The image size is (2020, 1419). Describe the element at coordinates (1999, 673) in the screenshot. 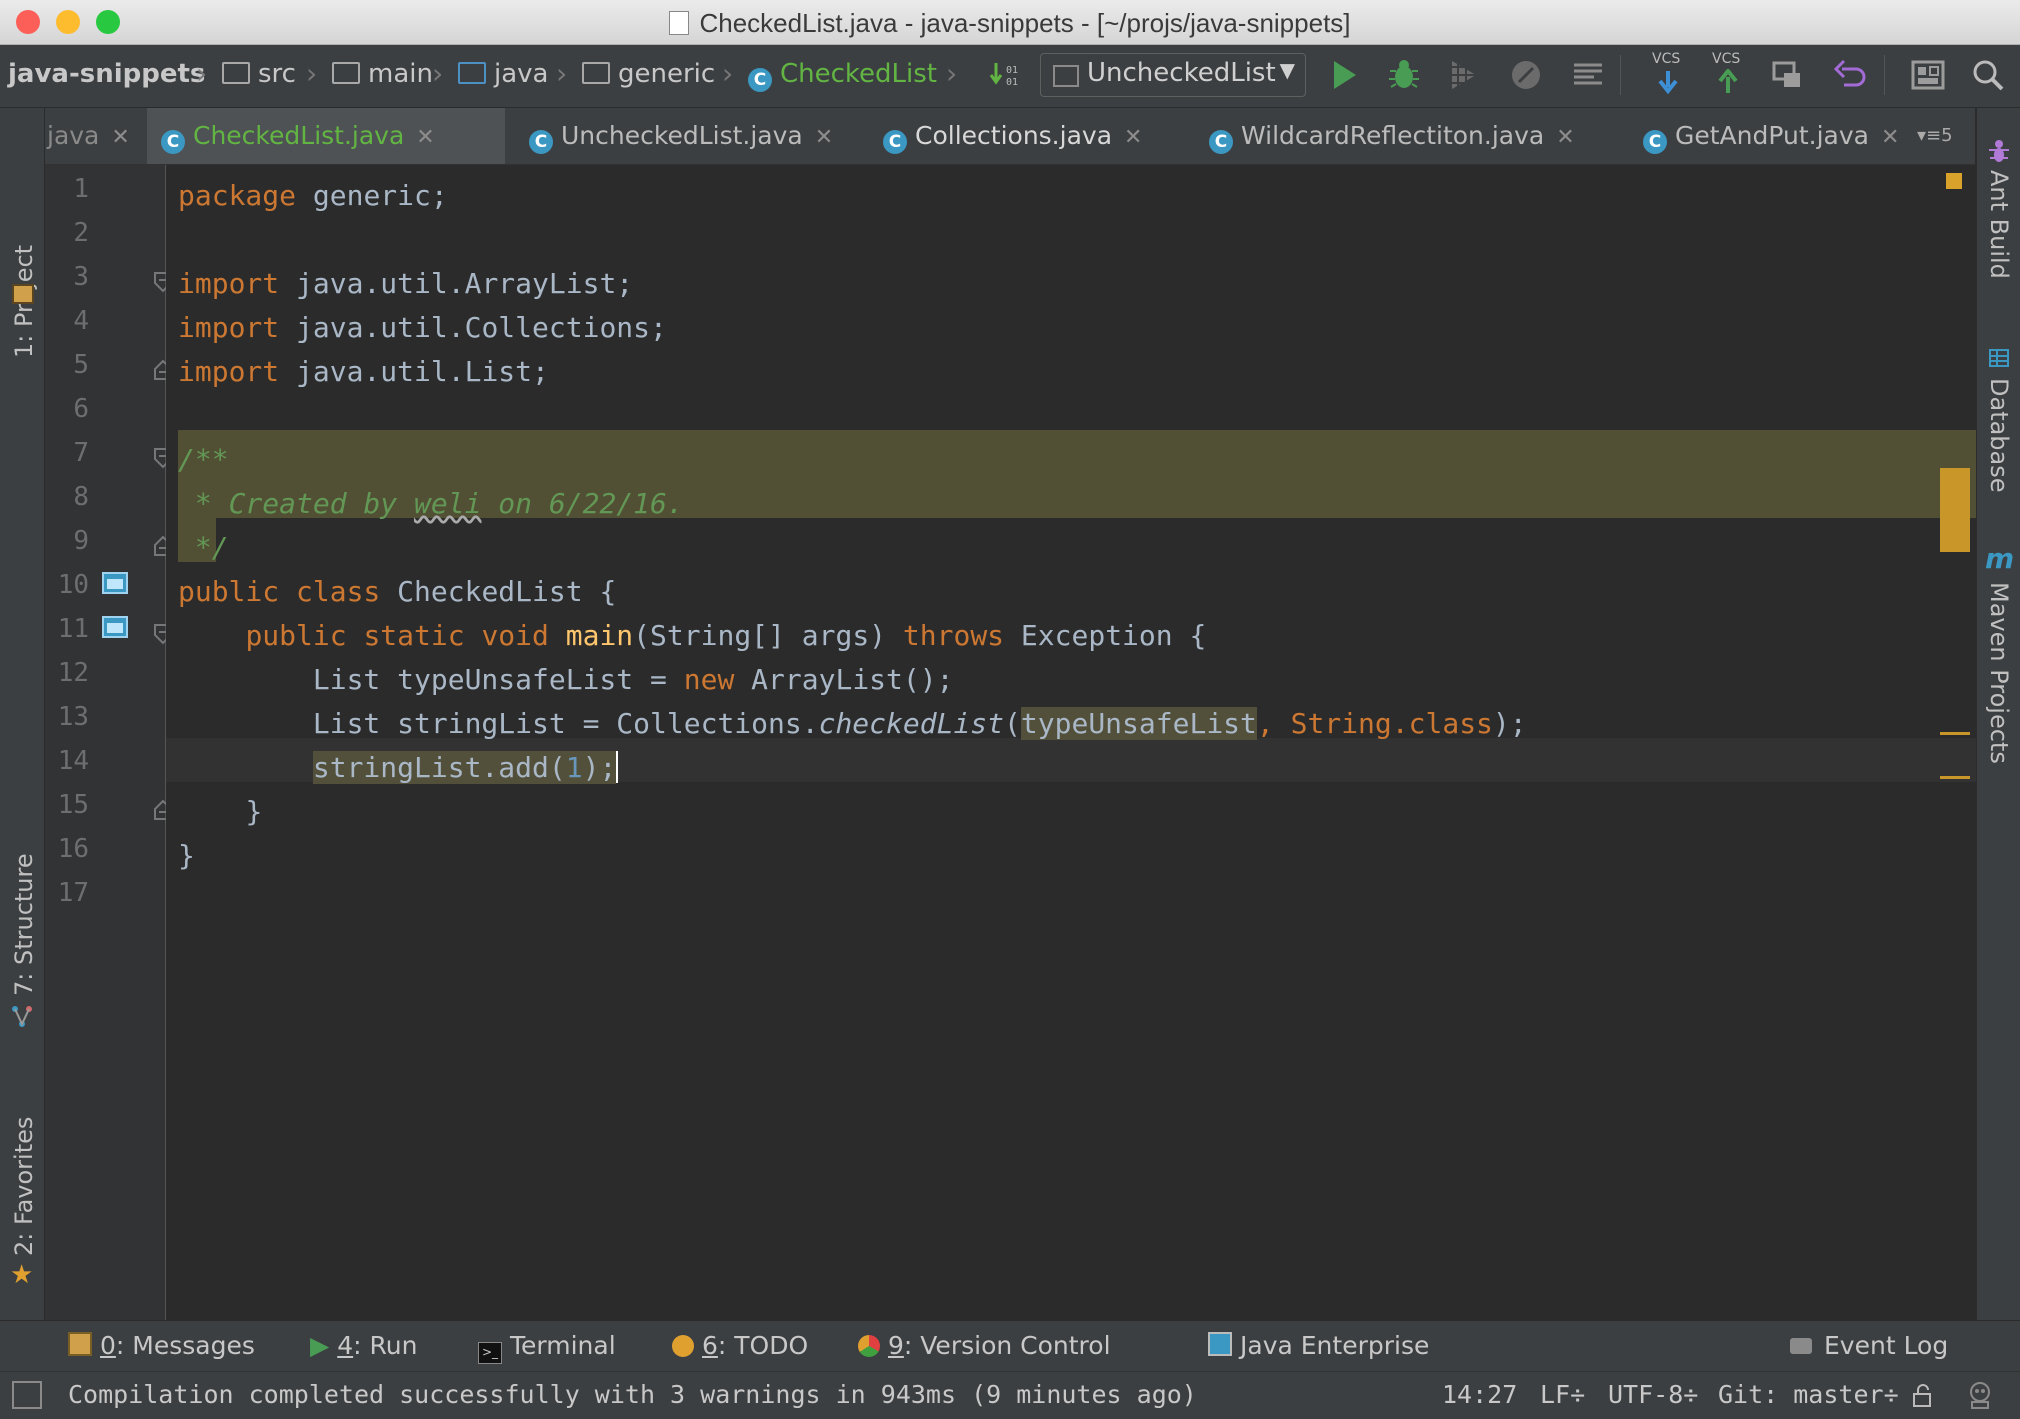

I see `maven-projects-tool-button: Maven Projects` at that location.